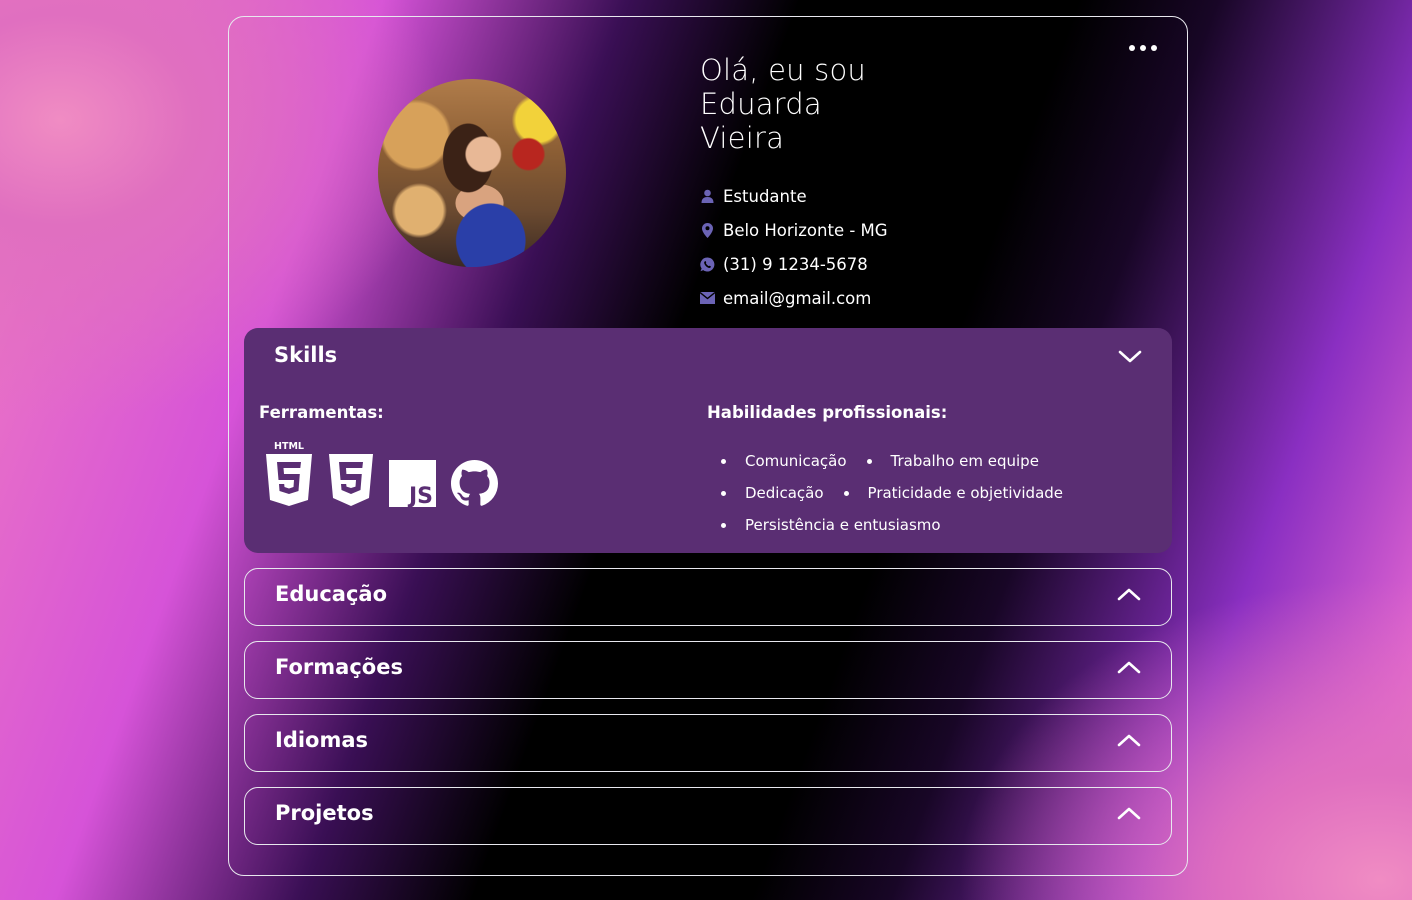  What do you see at coordinates (707, 298) in the screenshot?
I see `mail-icon` at bounding box center [707, 298].